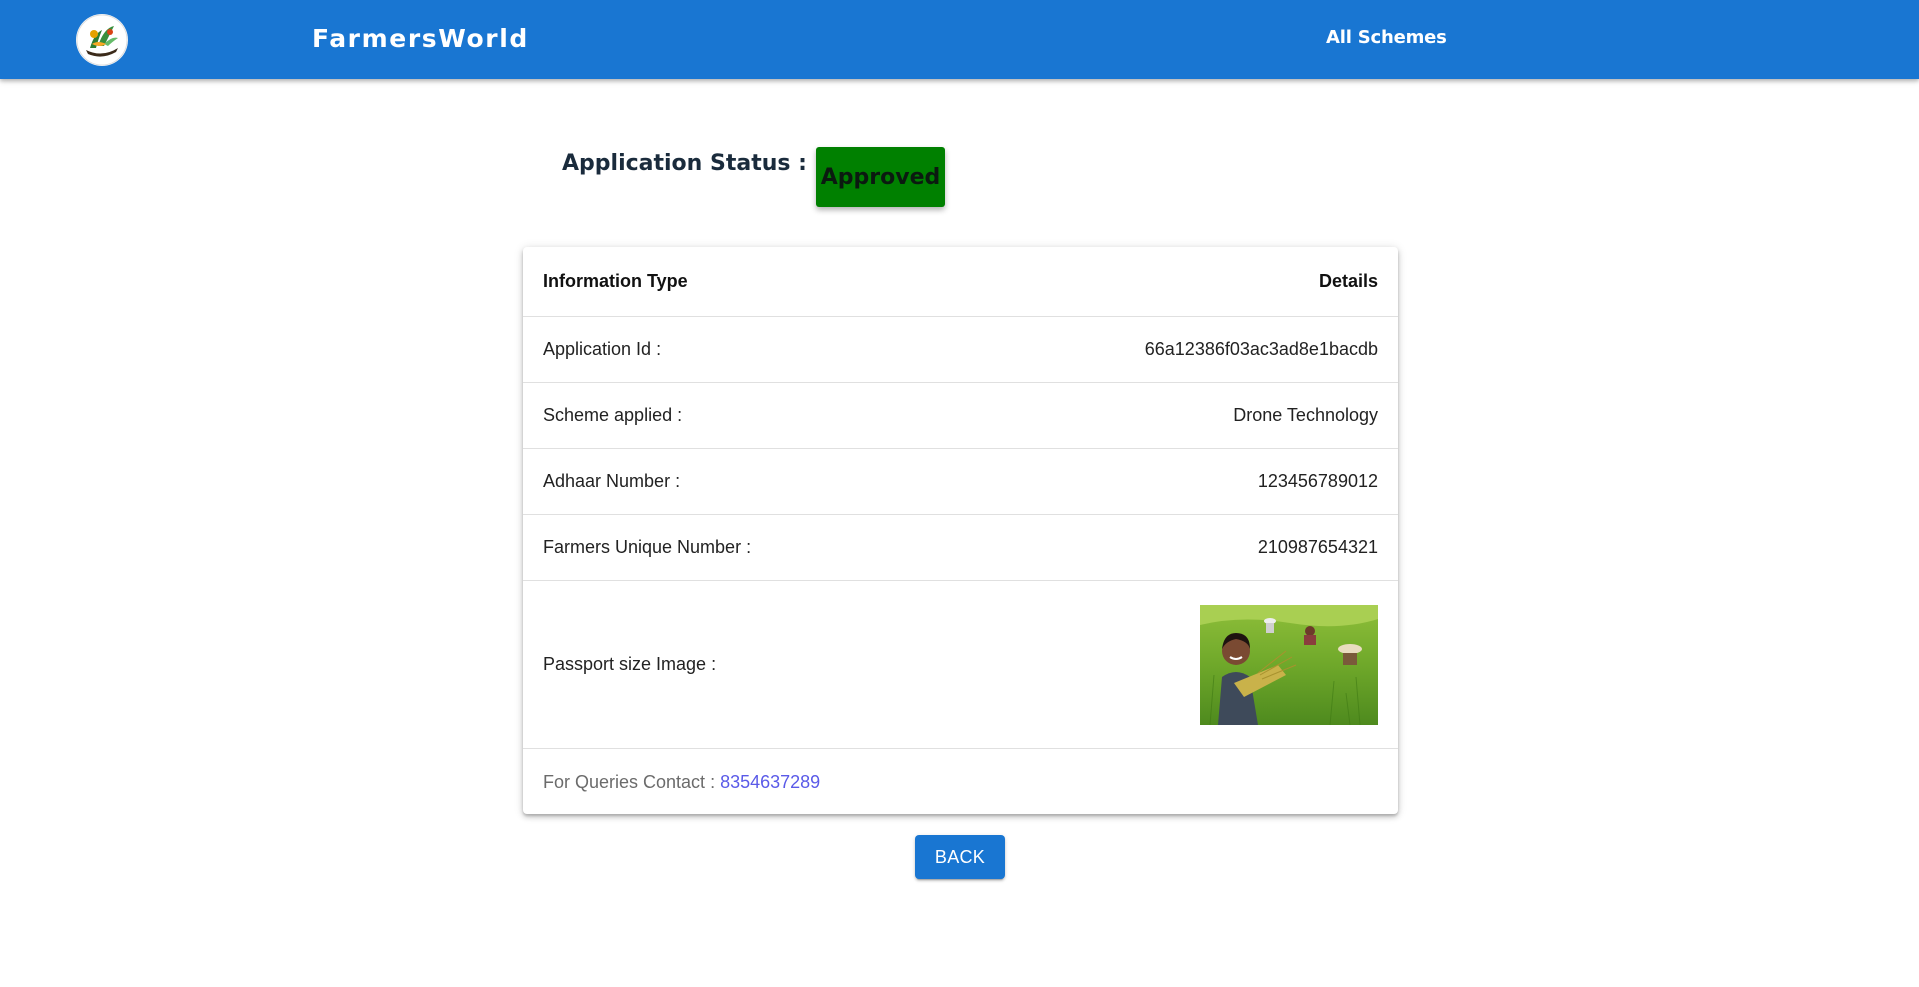 The image size is (1919, 987). What do you see at coordinates (960, 665) in the screenshot?
I see `table-row-passport-image: Passport size Image :` at bounding box center [960, 665].